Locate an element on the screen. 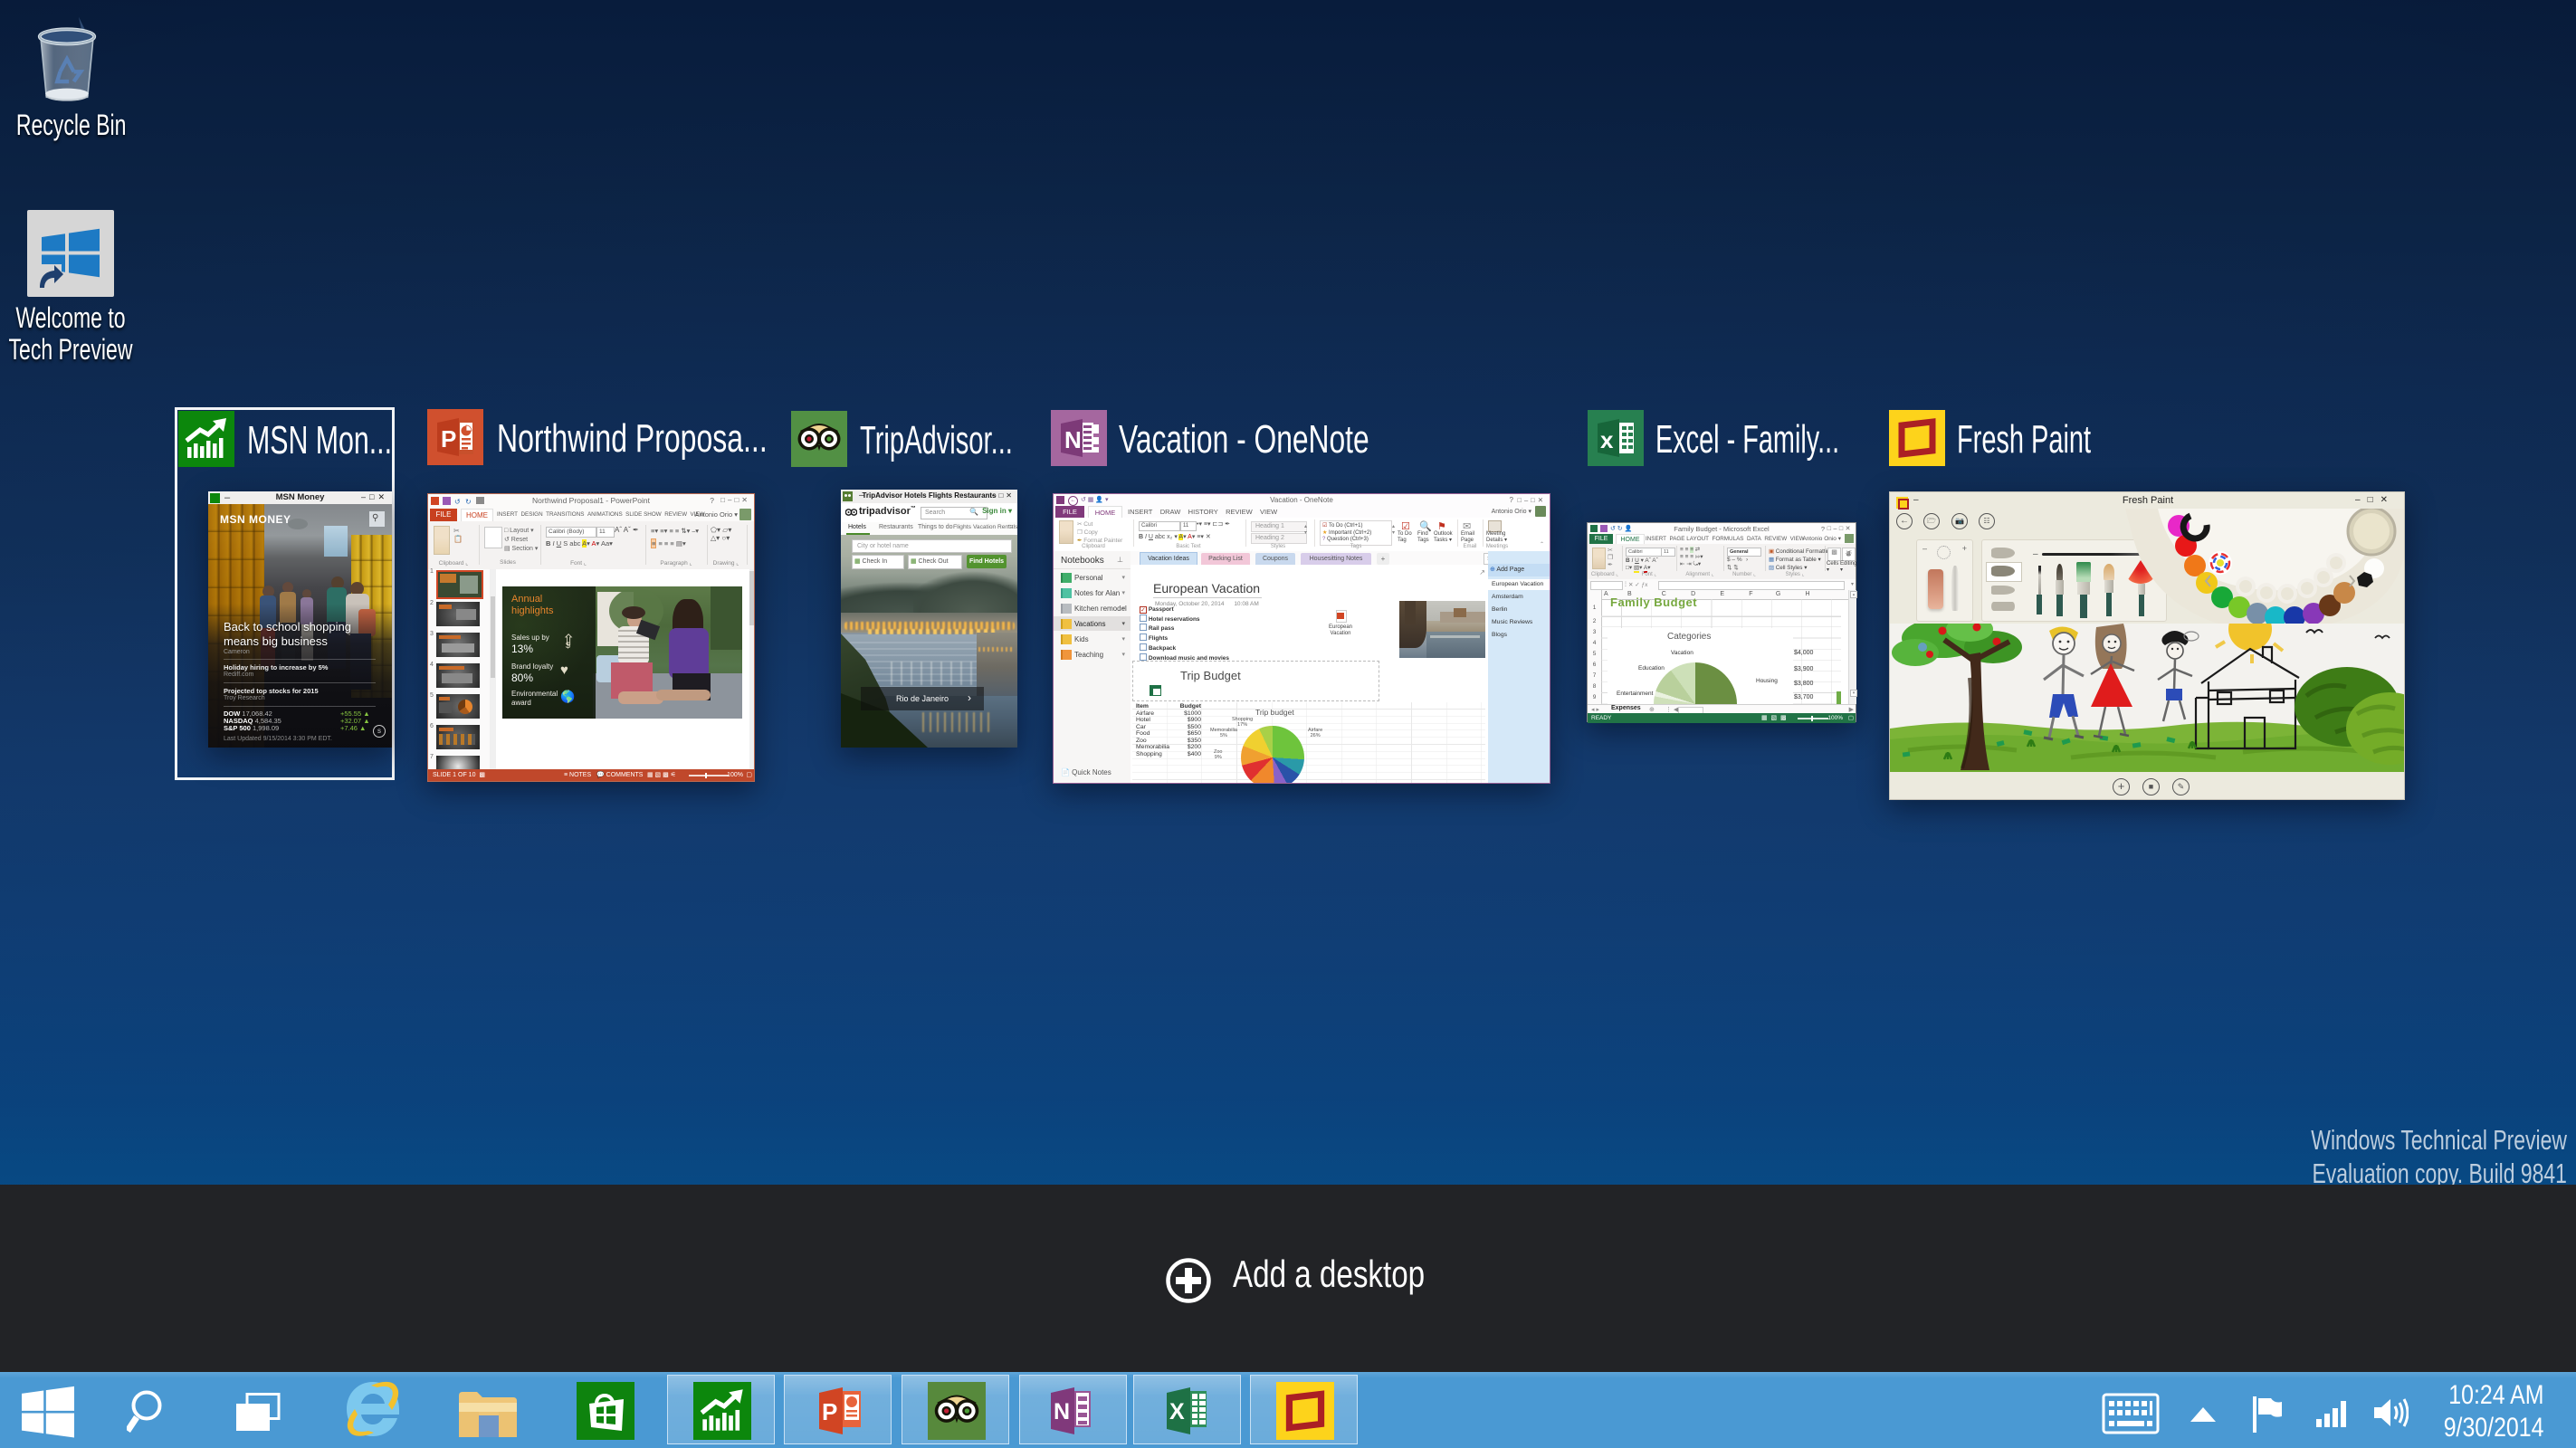 The image size is (2576, 1448). svg-text: x is located at coordinates (1607, 440).